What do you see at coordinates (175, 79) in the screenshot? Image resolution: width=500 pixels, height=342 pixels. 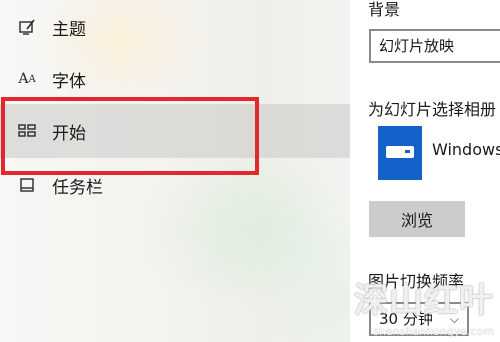 I see `nav-item-font: AA 字体` at bounding box center [175, 79].